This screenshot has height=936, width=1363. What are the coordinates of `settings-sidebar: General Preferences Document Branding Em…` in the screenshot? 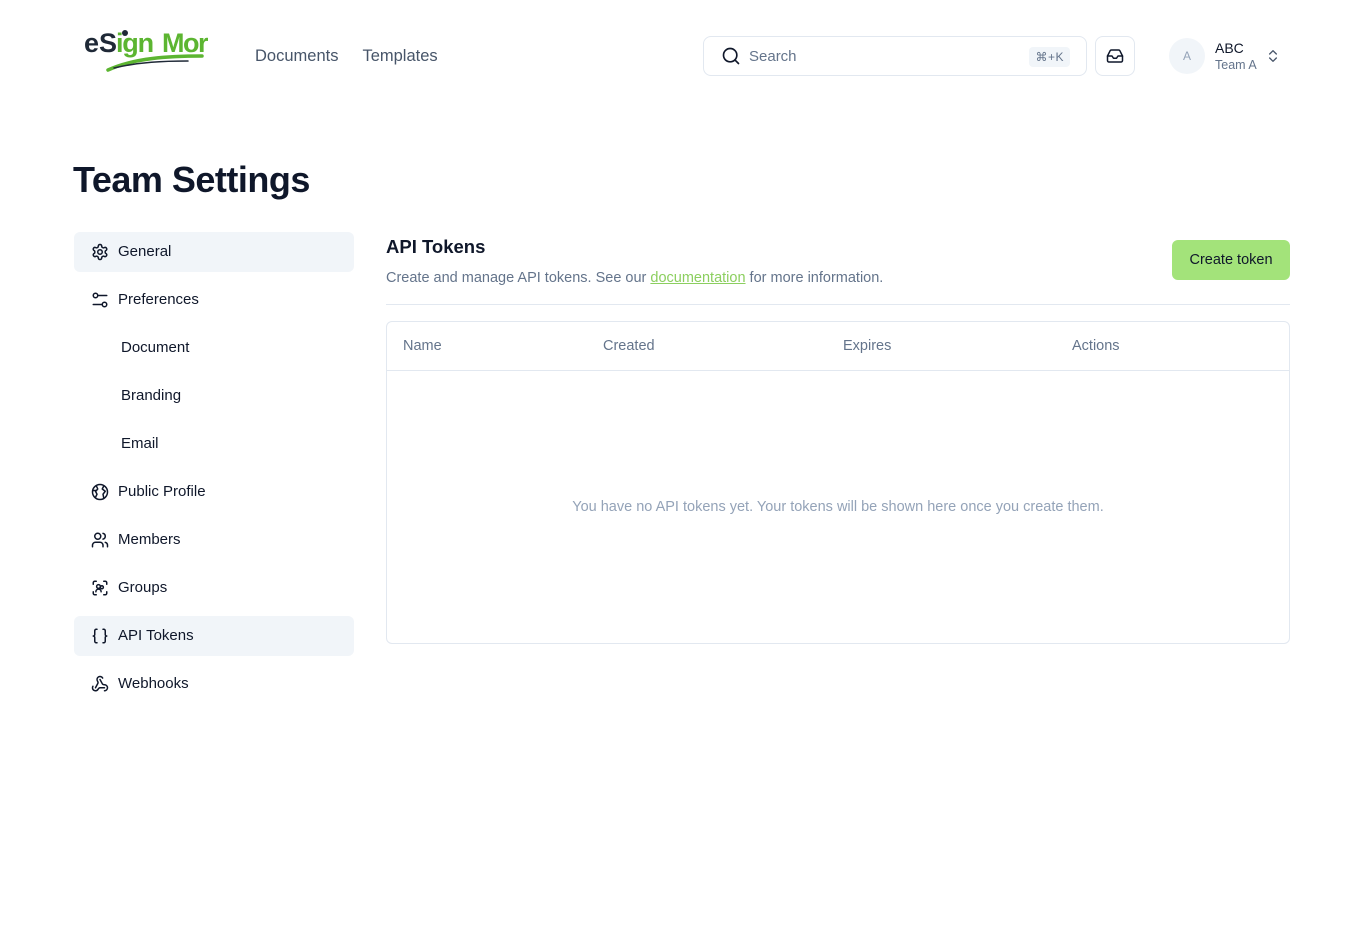 It's located at (214, 472).